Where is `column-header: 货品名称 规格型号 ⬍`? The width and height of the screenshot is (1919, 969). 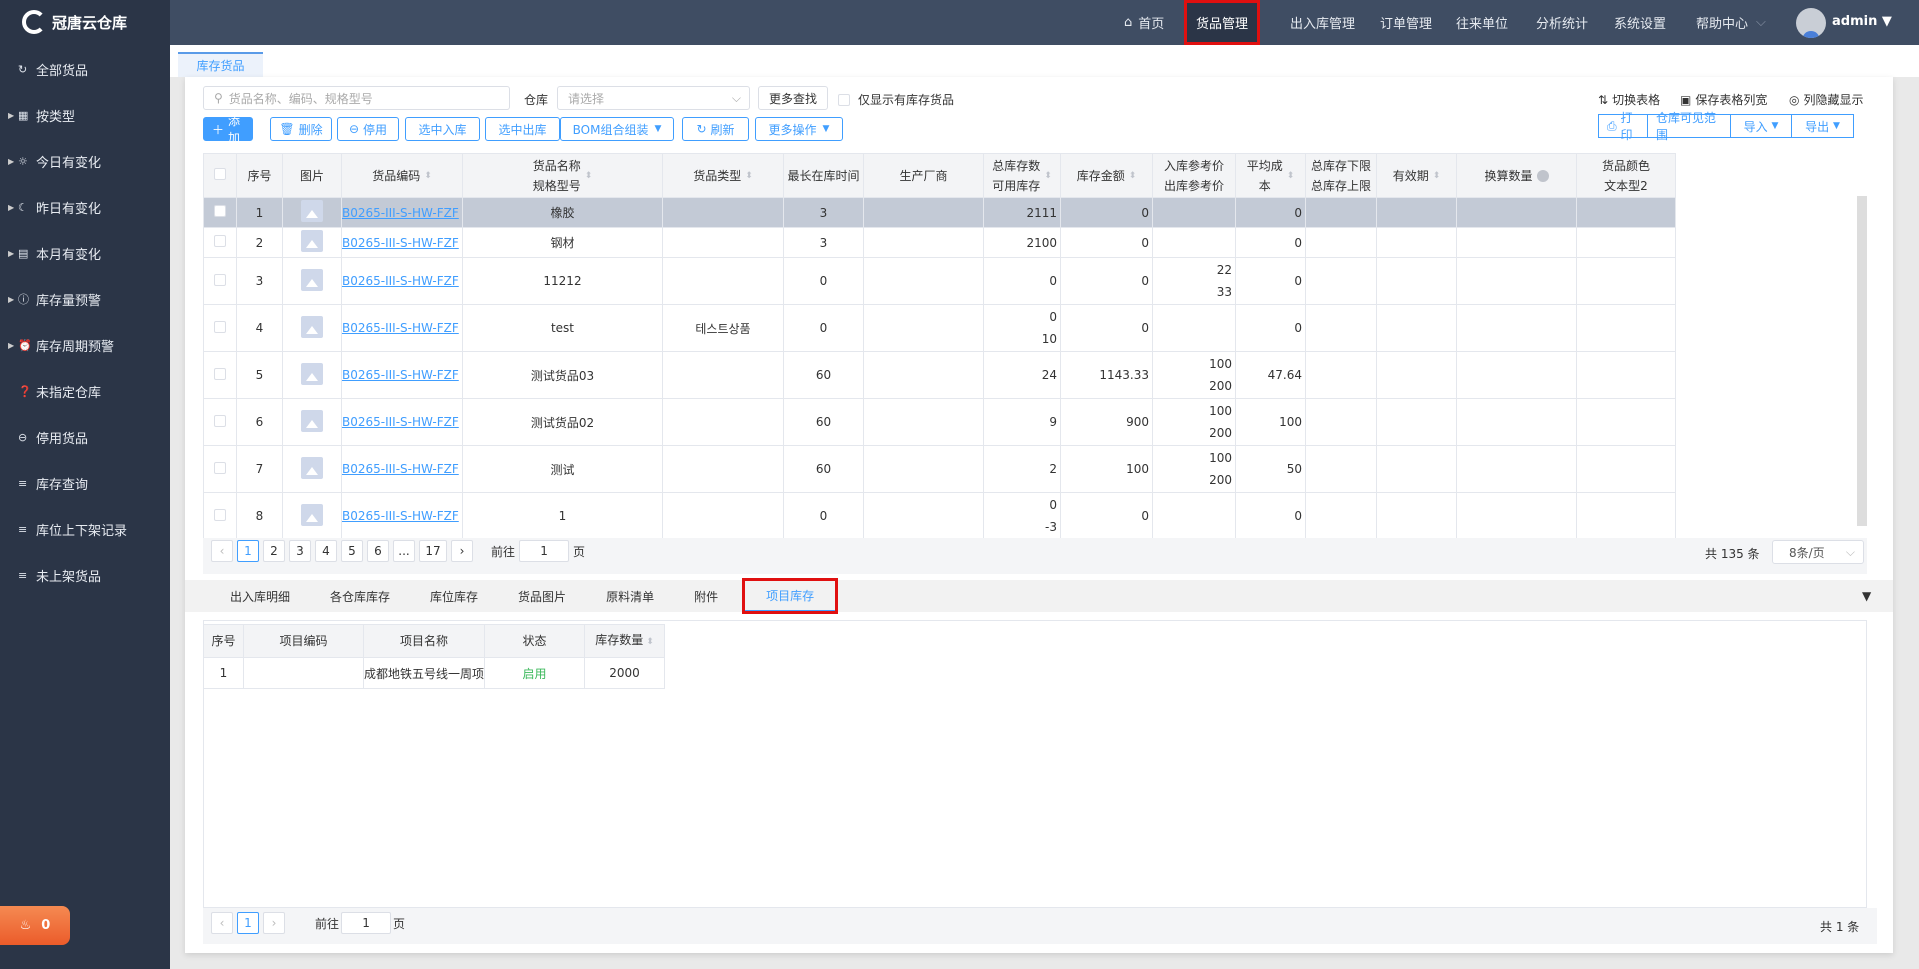
column-header: 货品名称 规格型号 ⬍ is located at coordinates (562, 175).